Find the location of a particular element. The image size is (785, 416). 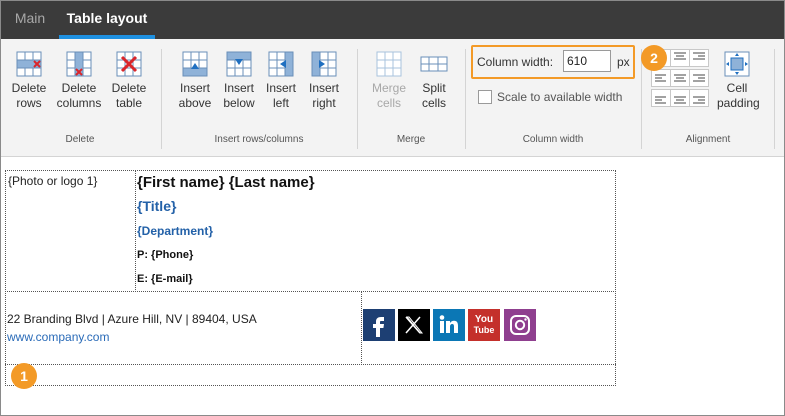

insert-below-label-2: below is located at coordinates (239, 103).